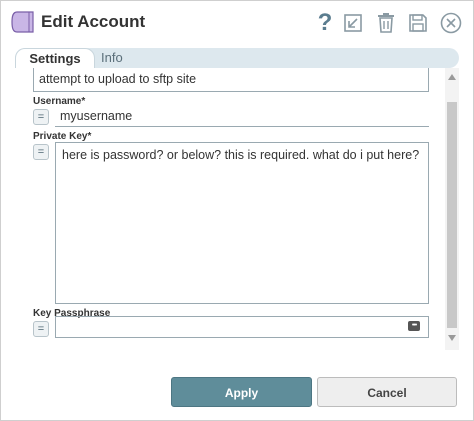  What do you see at coordinates (41, 329) in the screenshot?
I see `key-passphrase-expression-toggle: =` at bounding box center [41, 329].